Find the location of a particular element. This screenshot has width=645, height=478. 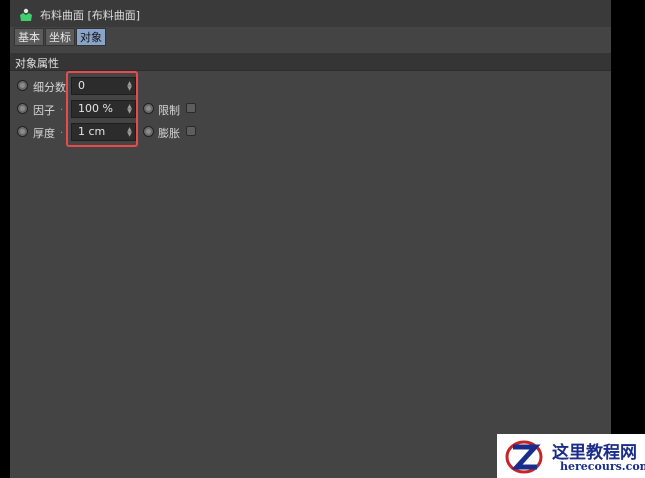

expand-animate-radio is located at coordinates (148, 131).